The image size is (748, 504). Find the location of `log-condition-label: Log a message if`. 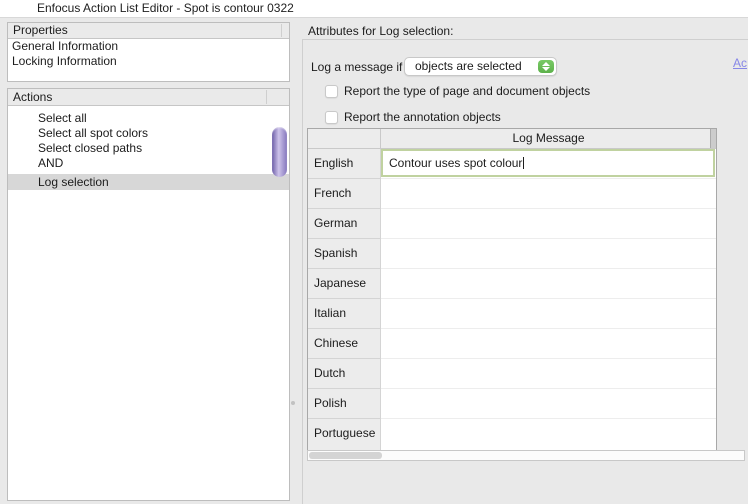

log-condition-label: Log a message if is located at coordinates (357, 67).